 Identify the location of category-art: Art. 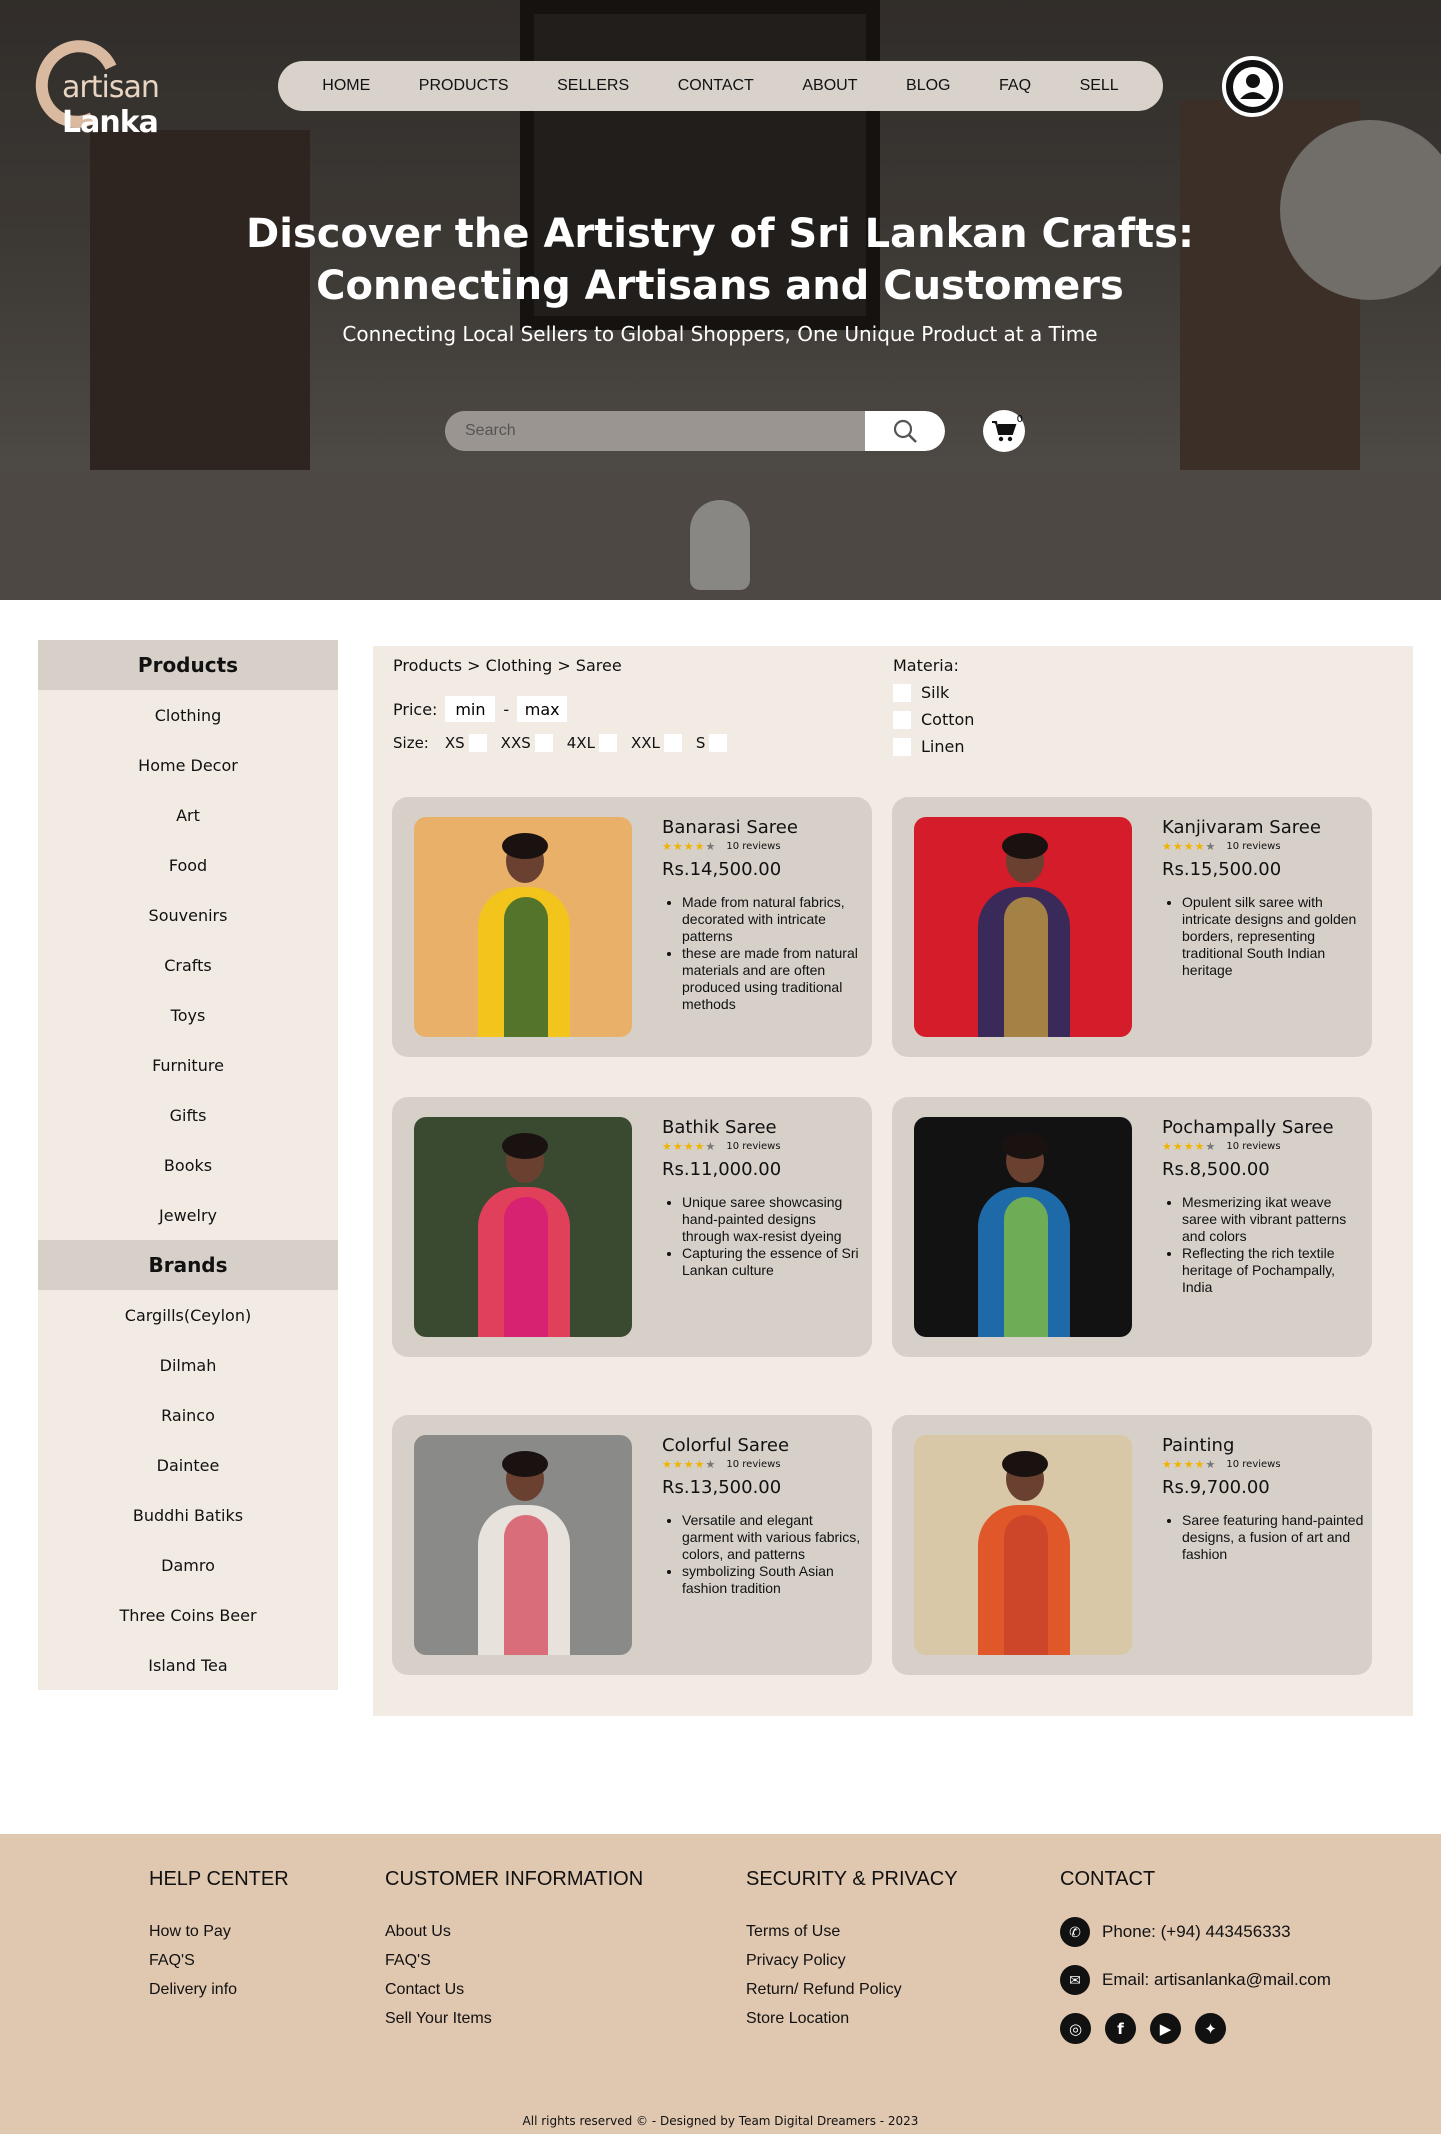
(188, 815).